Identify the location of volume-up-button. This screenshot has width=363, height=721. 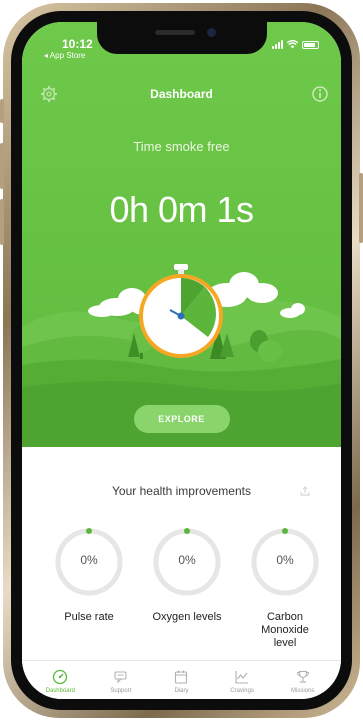
(2, 166).